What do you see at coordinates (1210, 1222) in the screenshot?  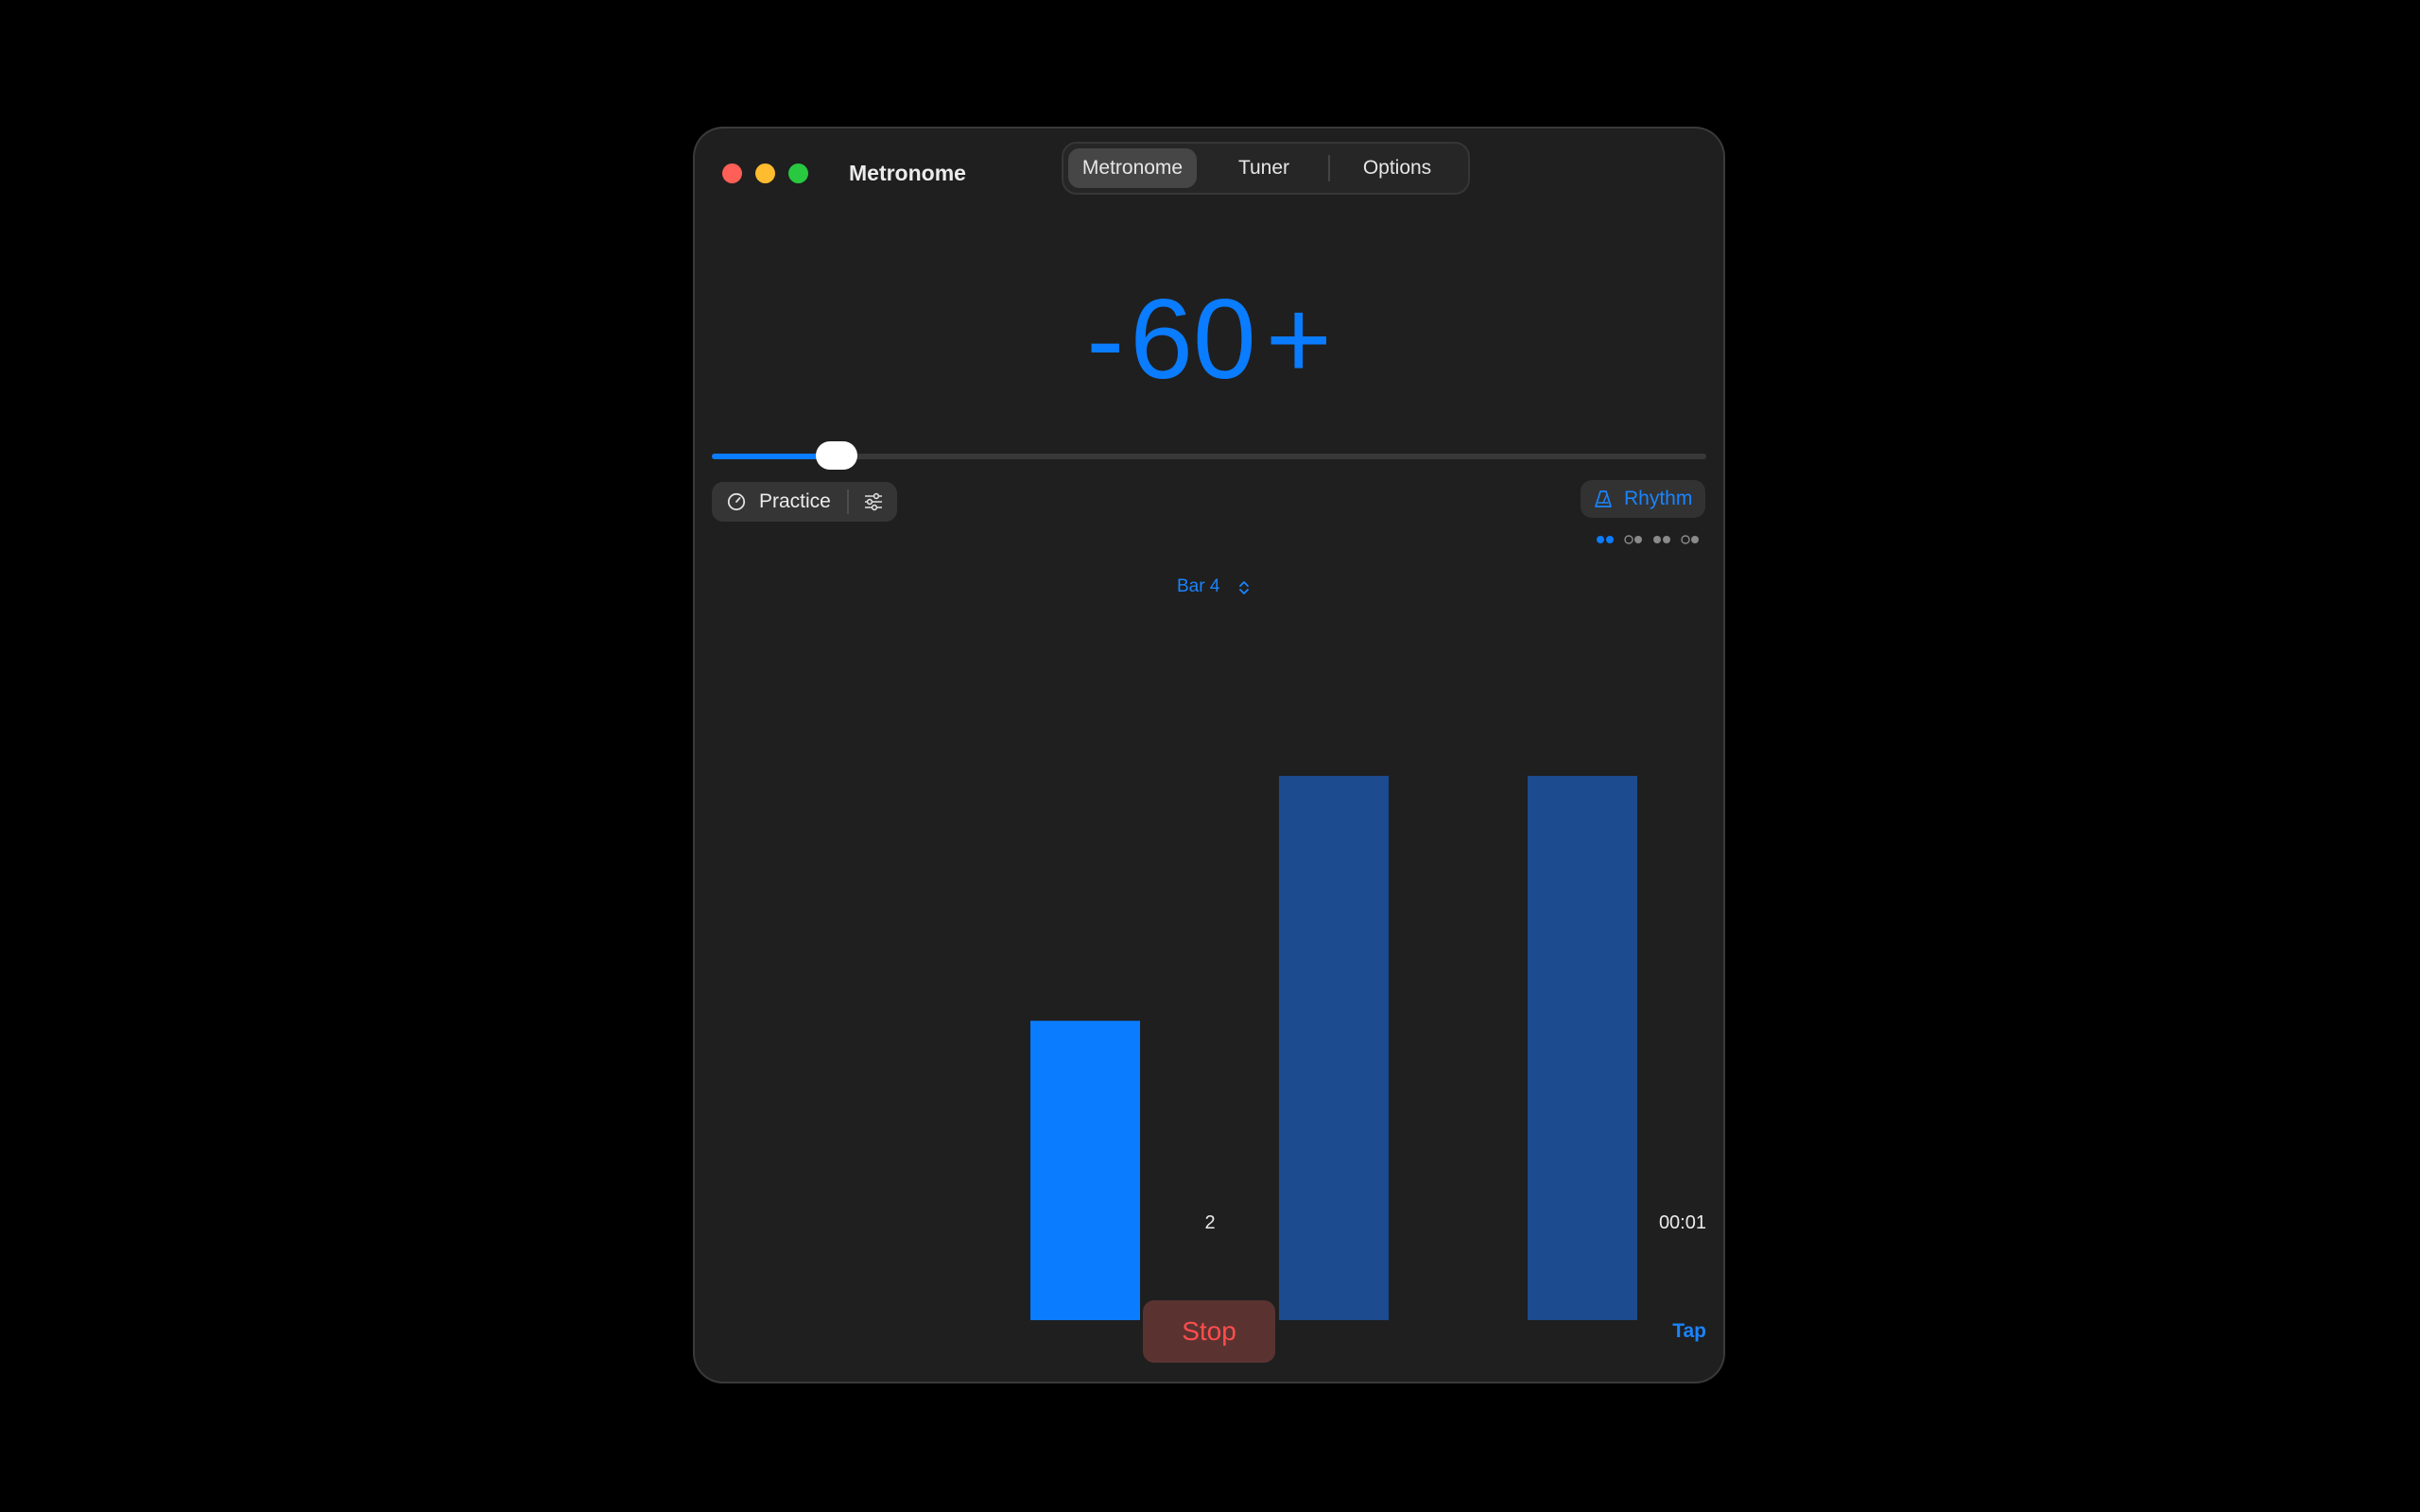 I see `current-beat-label: 2` at bounding box center [1210, 1222].